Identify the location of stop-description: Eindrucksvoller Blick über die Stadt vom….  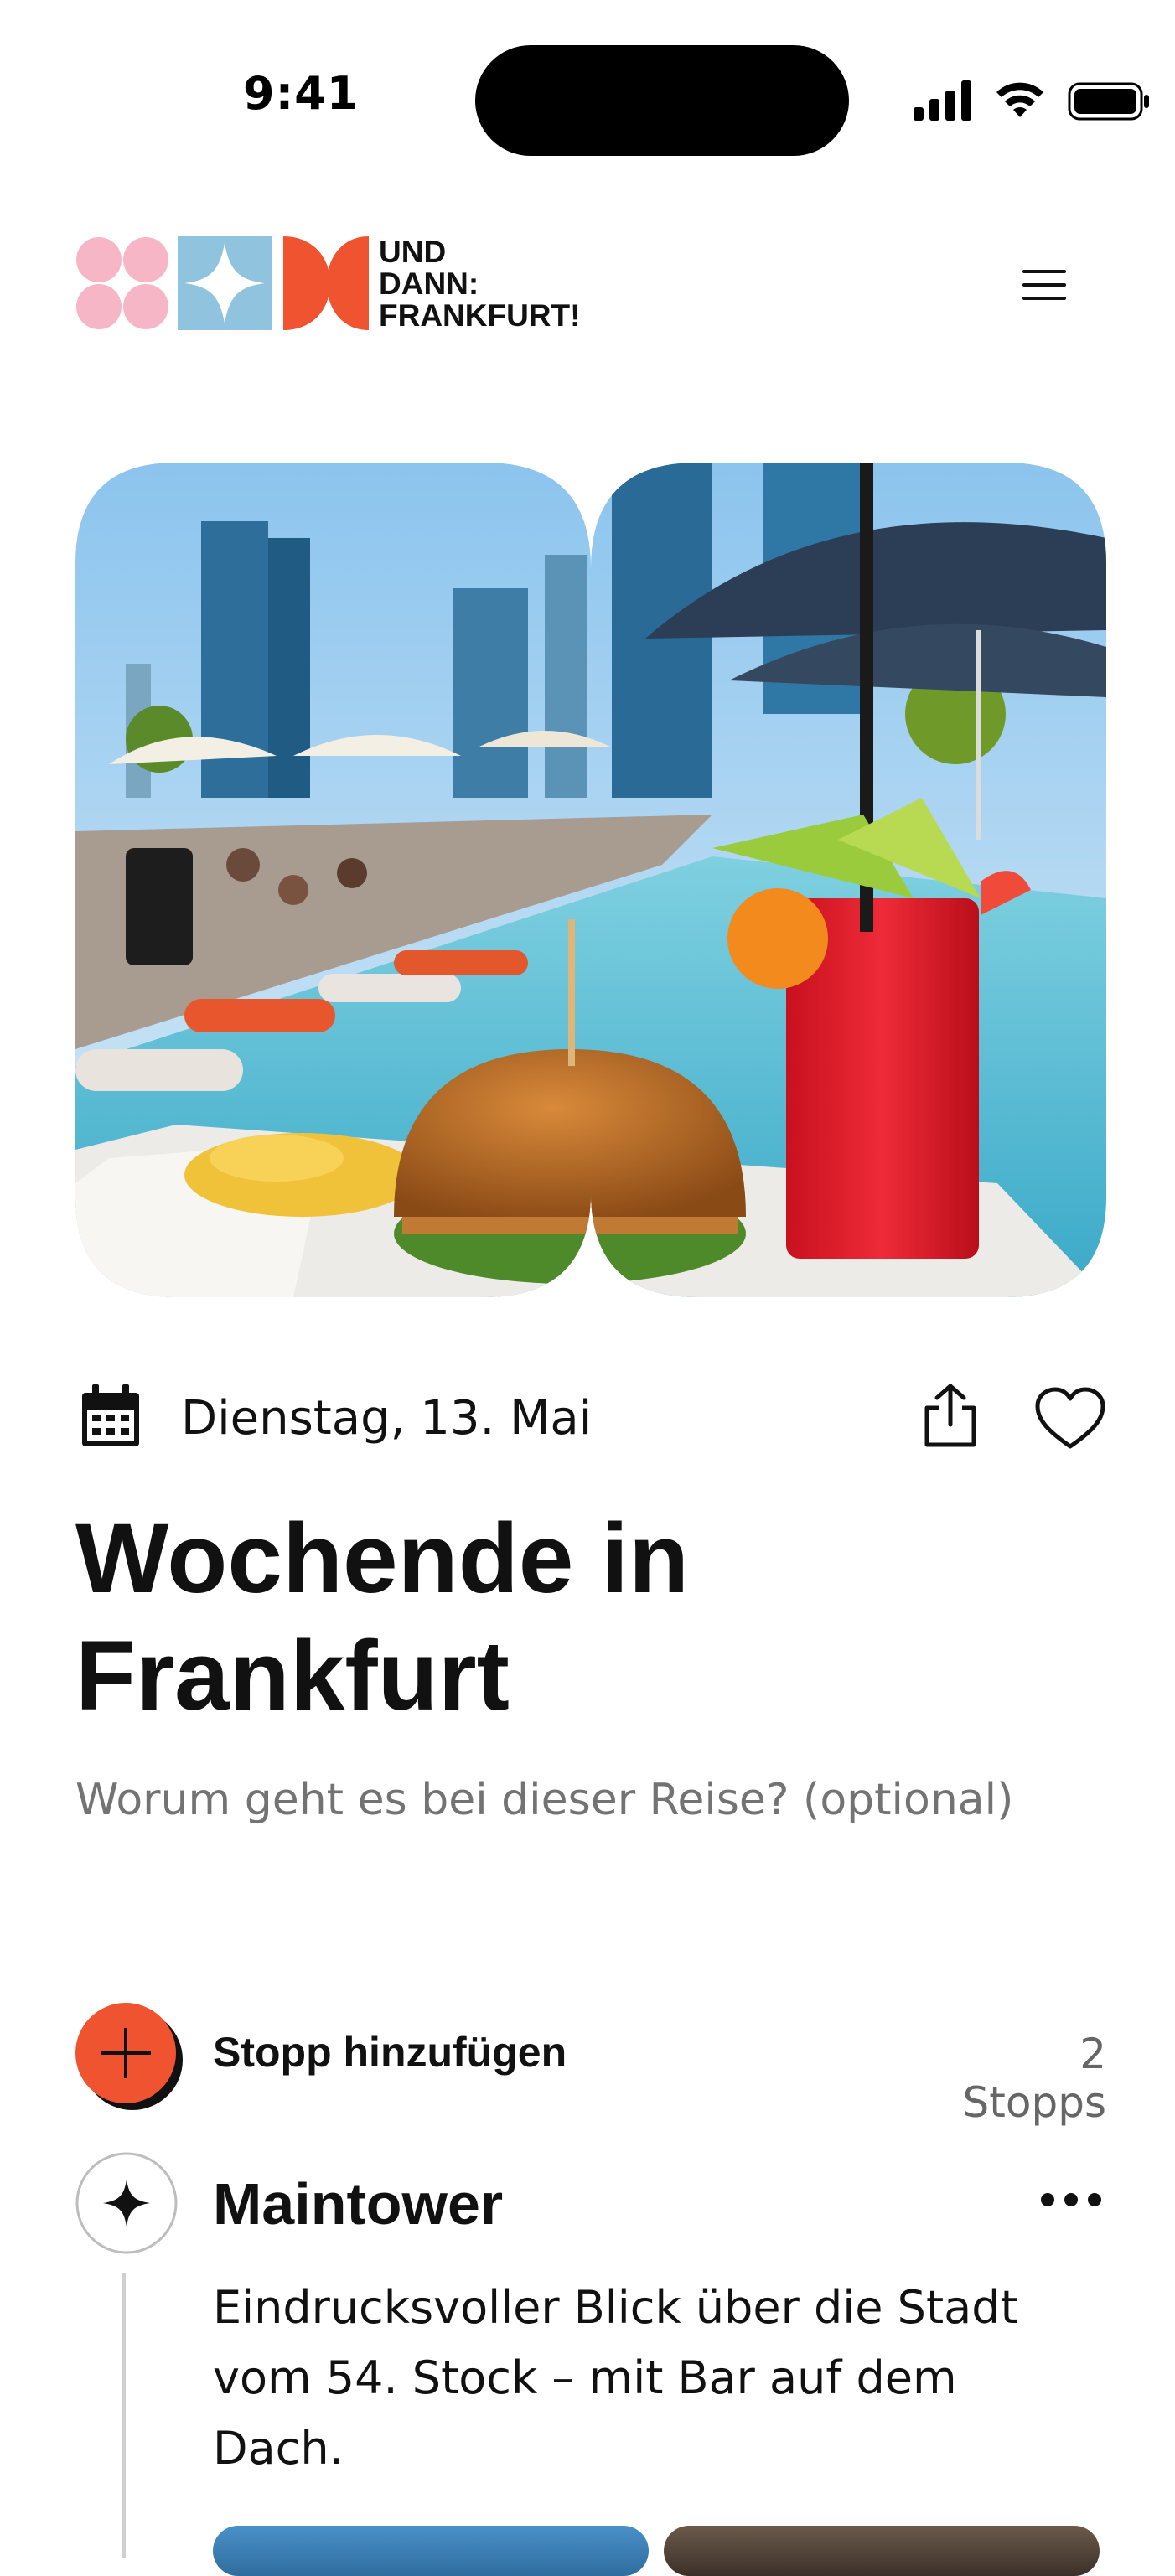
(615, 2378).